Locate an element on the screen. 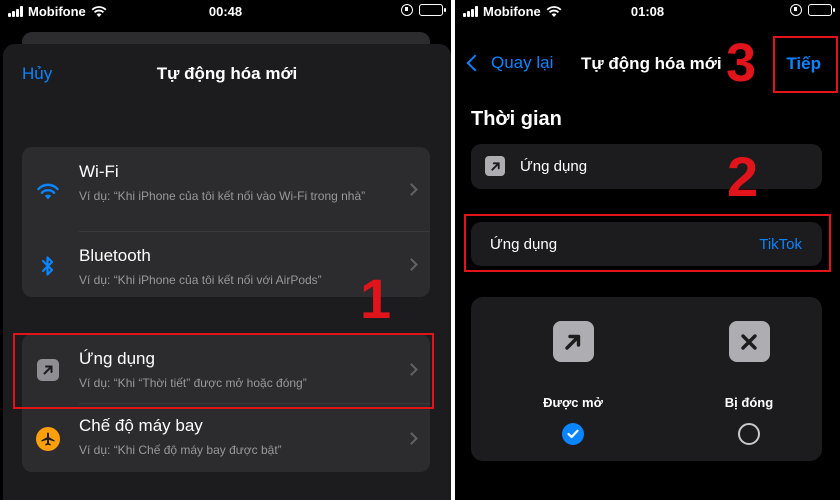 The image size is (840, 500). wifi-icon is located at coordinates (48, 192).